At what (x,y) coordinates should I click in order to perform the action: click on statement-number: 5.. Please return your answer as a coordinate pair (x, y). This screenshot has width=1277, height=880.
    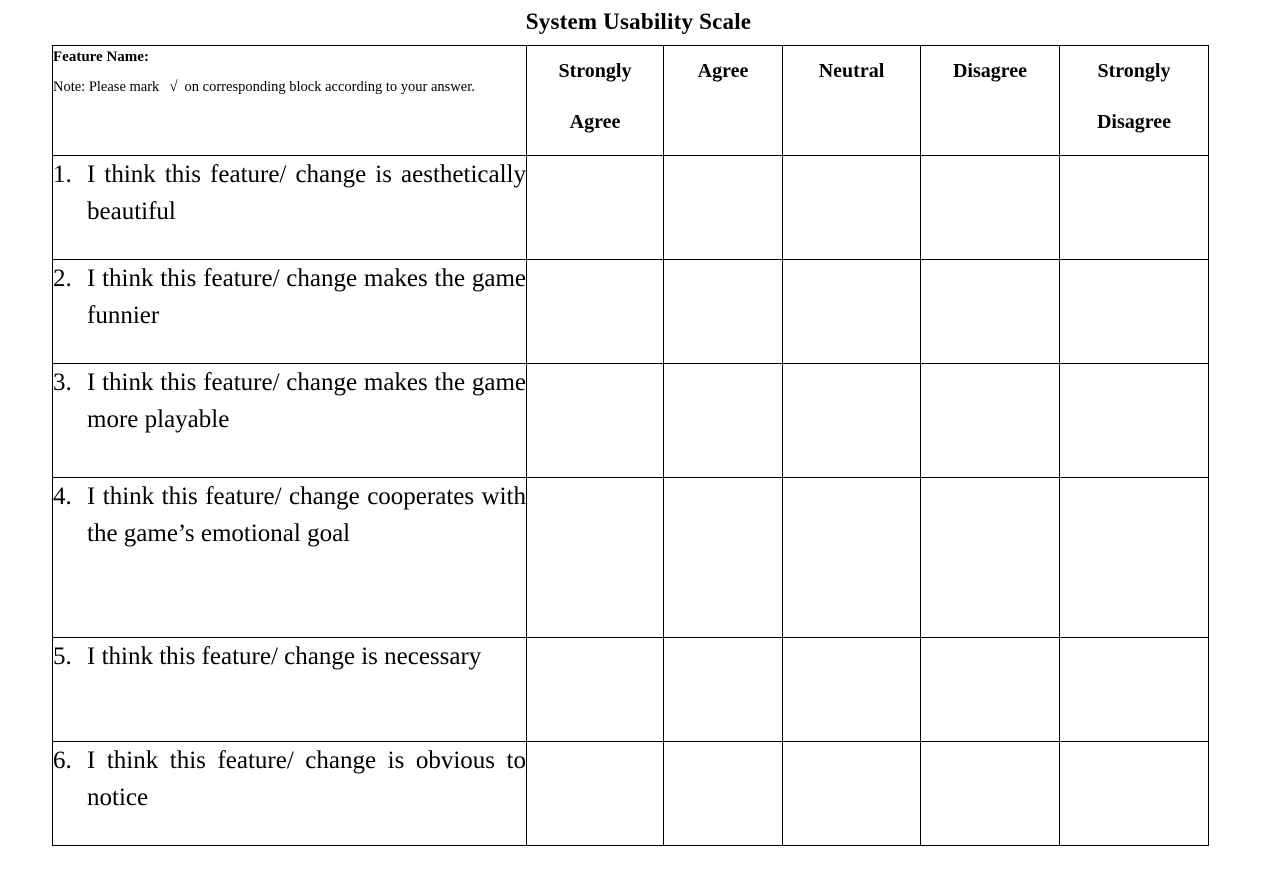
    Looking at the image, I should click on (62, 656).